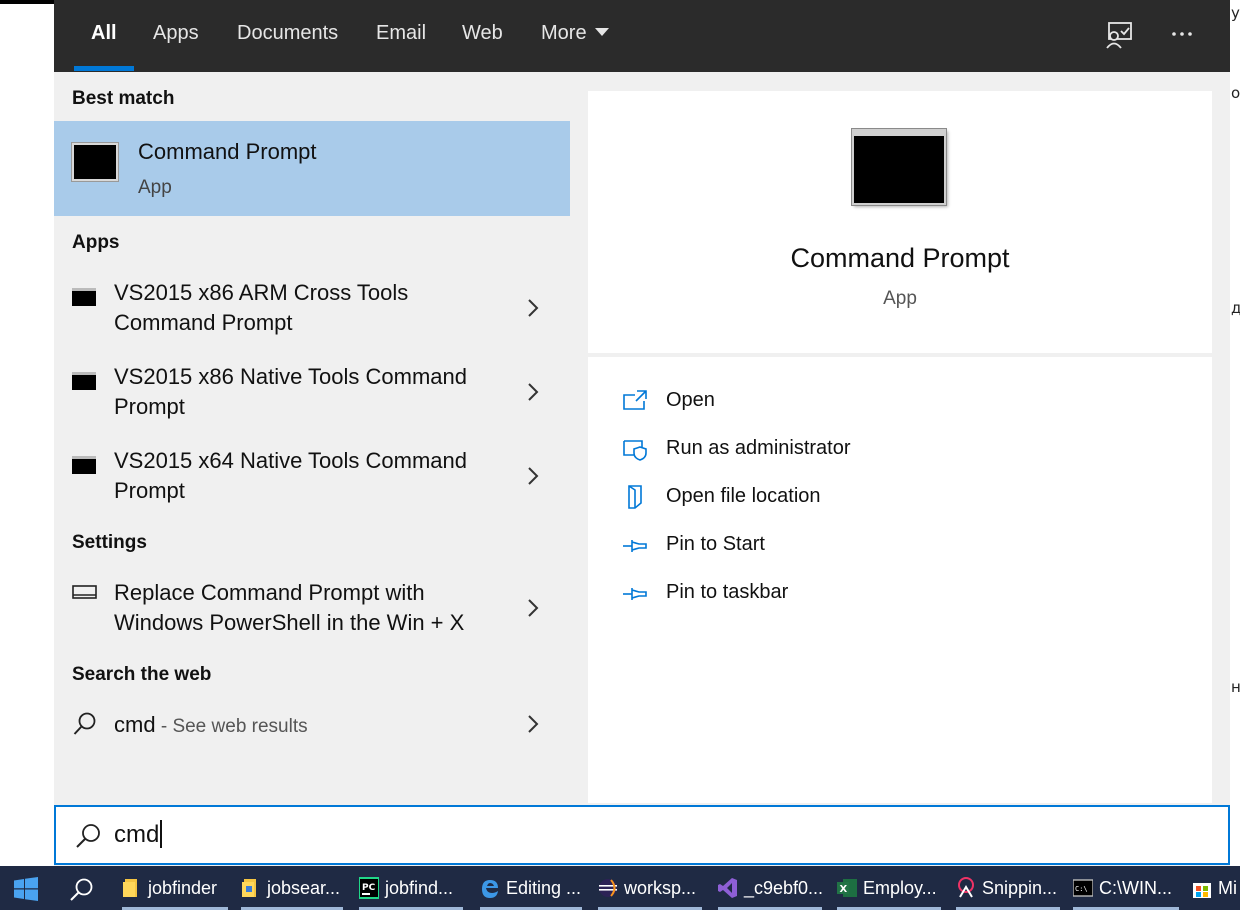 The height and width of the screenshot is (910, 1240). I want to click on section-heading: Settings, so click(109, 542).